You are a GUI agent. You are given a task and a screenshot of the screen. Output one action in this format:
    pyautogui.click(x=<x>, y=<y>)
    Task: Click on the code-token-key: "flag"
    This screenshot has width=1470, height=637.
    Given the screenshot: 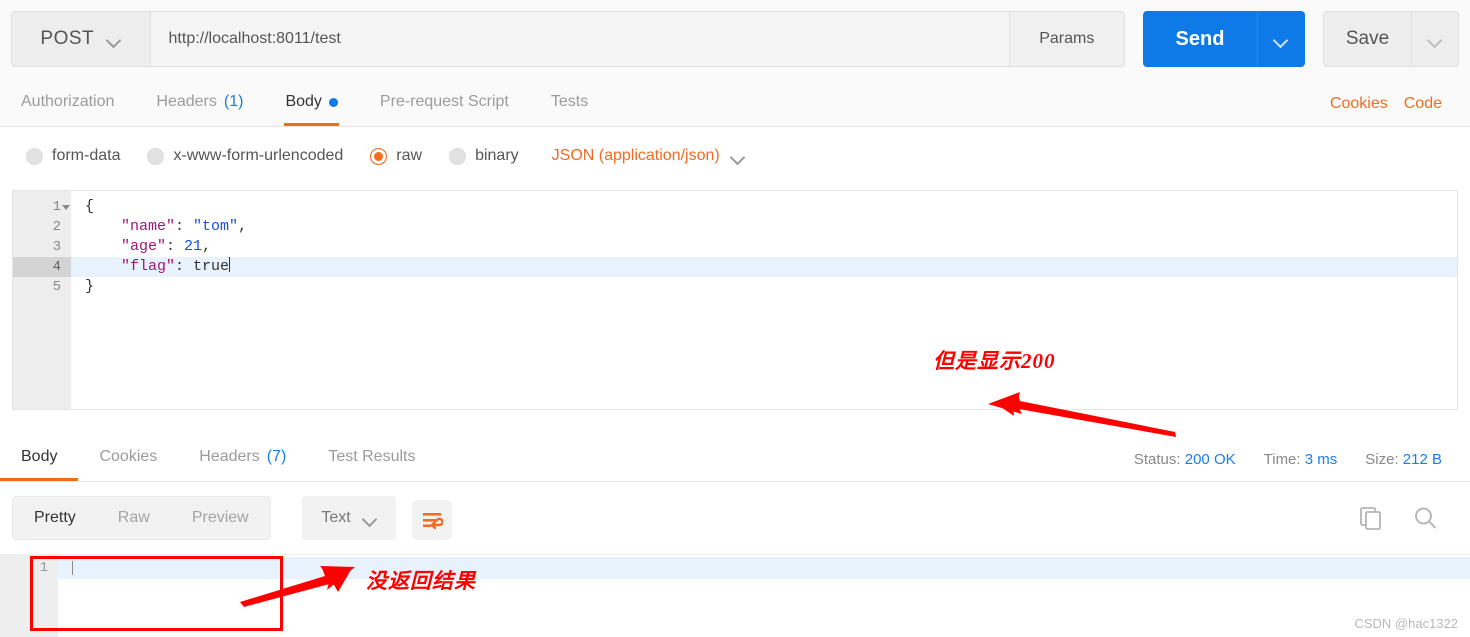 What is the action you would take?
    pyautogui.click(x=148, y=266)
    